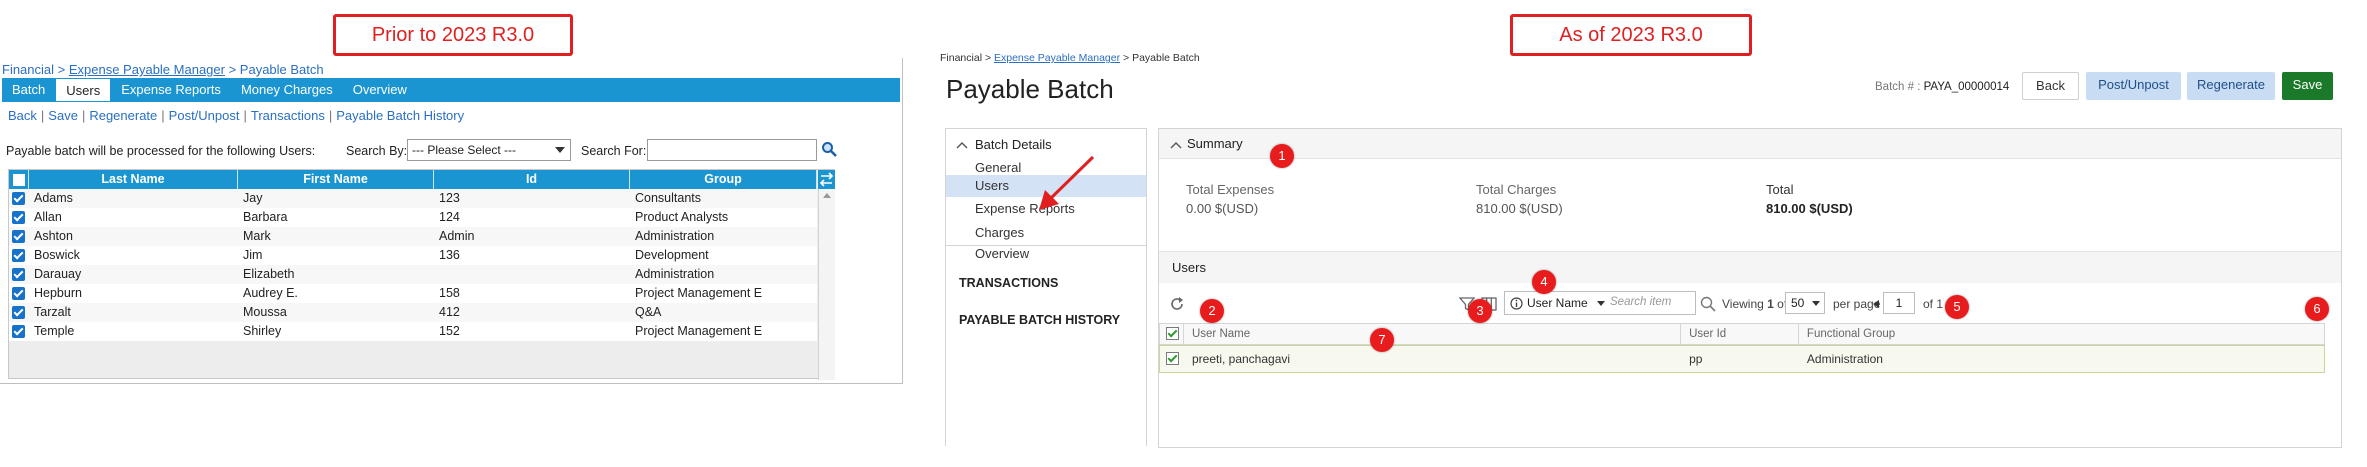  What do you see at coordinates (288, 115) in the screenshot?
I see `old-transactions-link: Transactions` at bounding box center [288, 115].